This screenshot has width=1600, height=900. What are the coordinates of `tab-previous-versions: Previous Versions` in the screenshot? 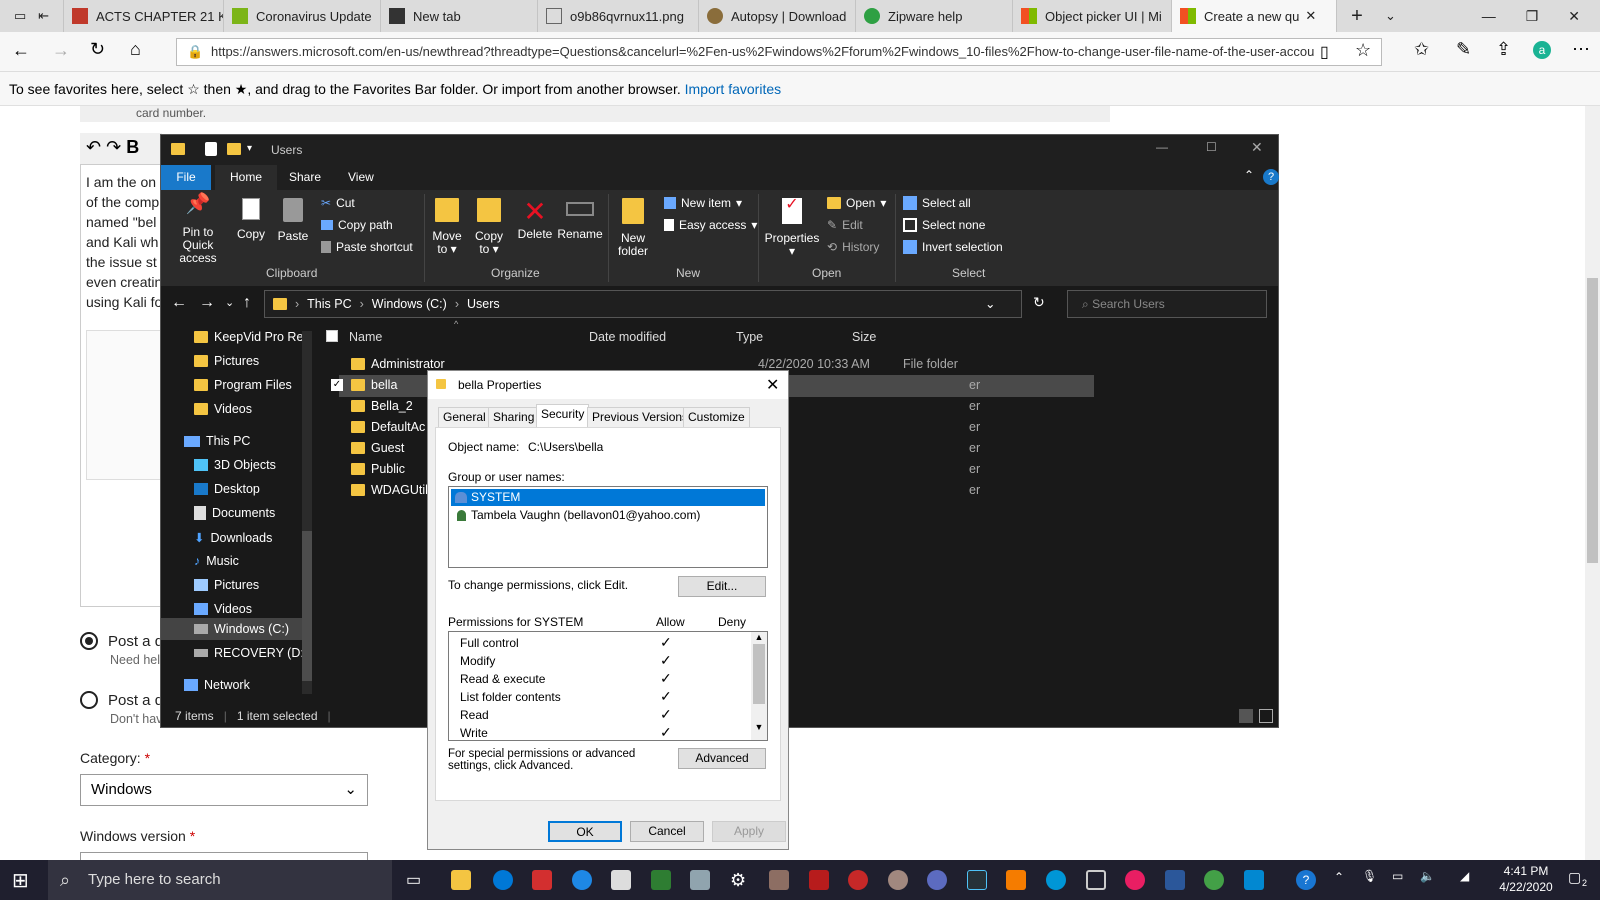 It's located at (640, 417).